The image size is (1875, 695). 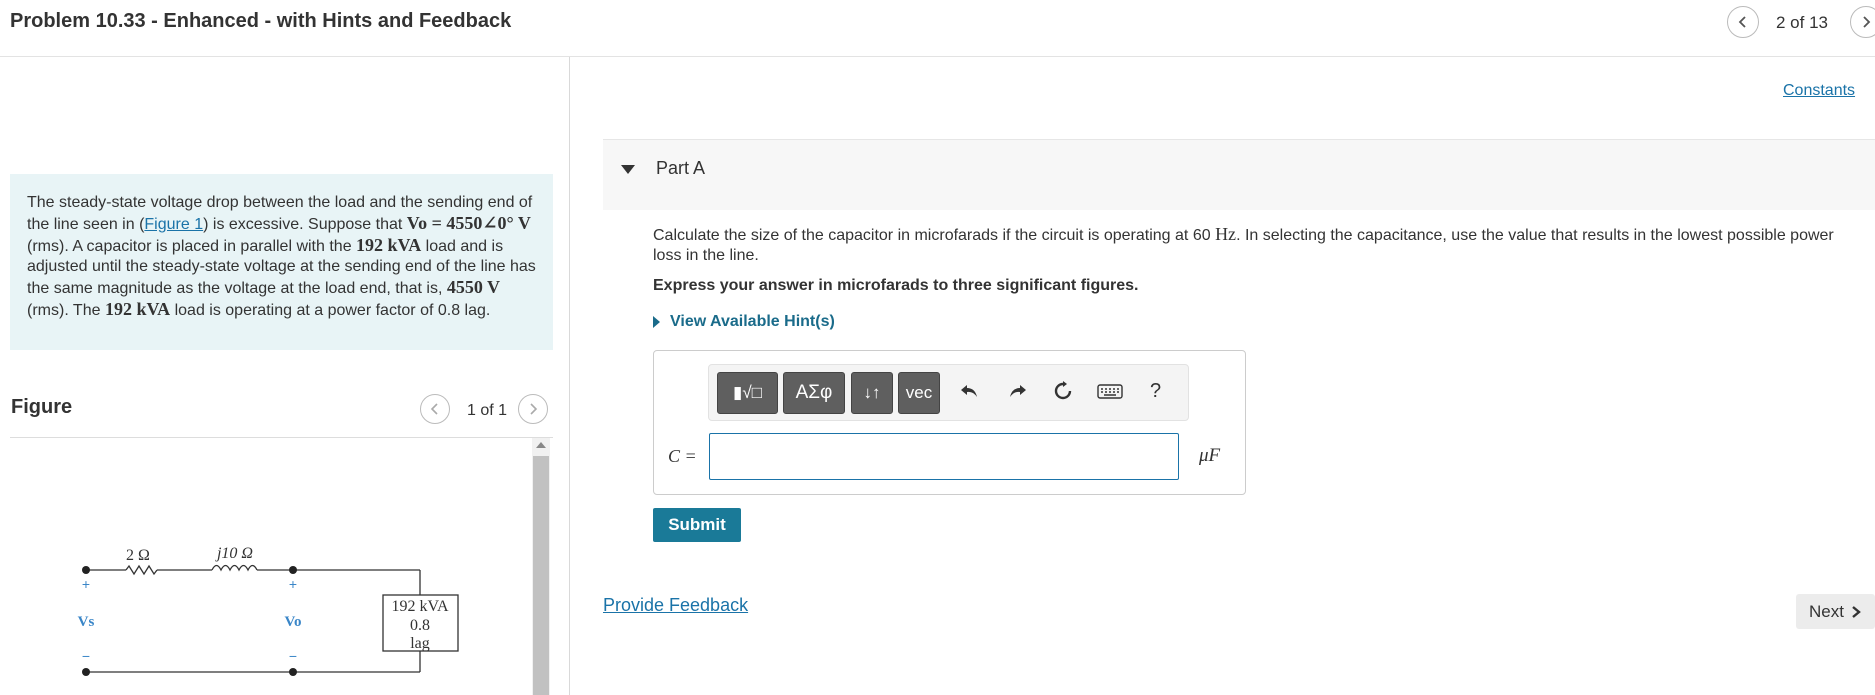 I want to click on problem-text: (rms). The, so click(x=66, y=310).